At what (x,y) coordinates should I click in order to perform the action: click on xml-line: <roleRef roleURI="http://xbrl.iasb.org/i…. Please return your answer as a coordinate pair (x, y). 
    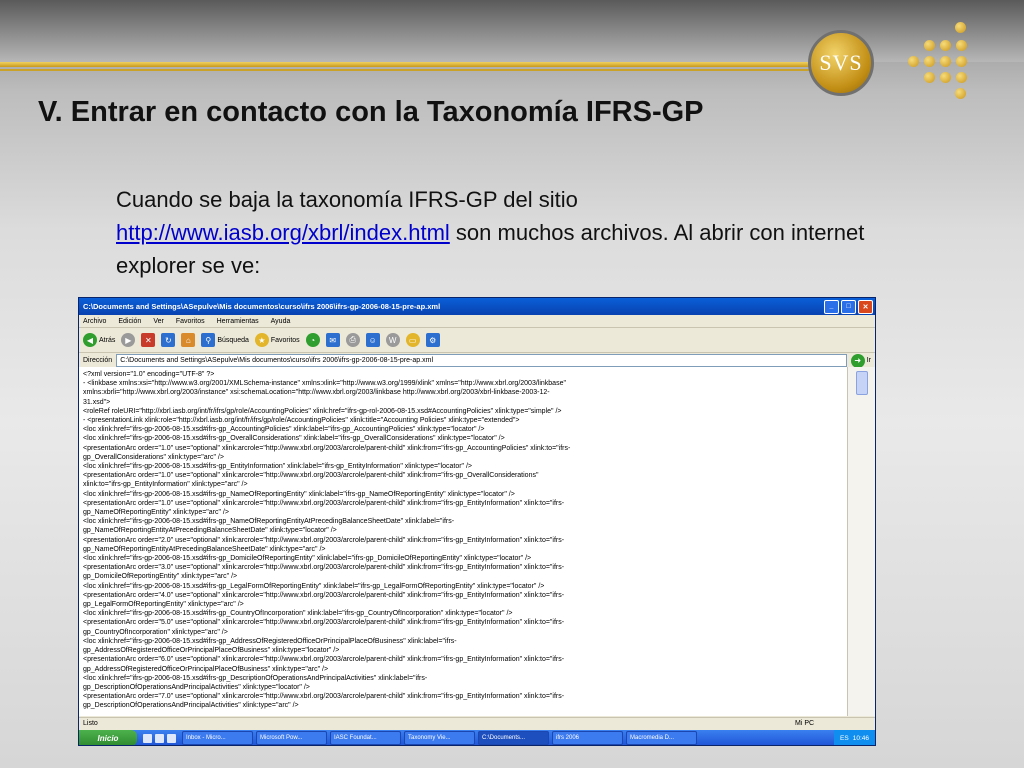
    Looking at the image, I should click on (322, 411).